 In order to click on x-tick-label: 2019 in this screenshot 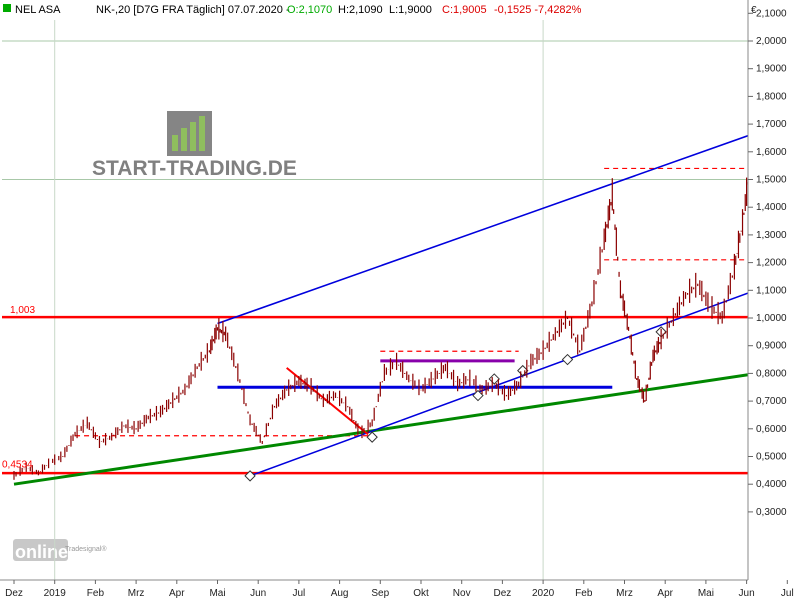, I will do `click(55, 593)`.